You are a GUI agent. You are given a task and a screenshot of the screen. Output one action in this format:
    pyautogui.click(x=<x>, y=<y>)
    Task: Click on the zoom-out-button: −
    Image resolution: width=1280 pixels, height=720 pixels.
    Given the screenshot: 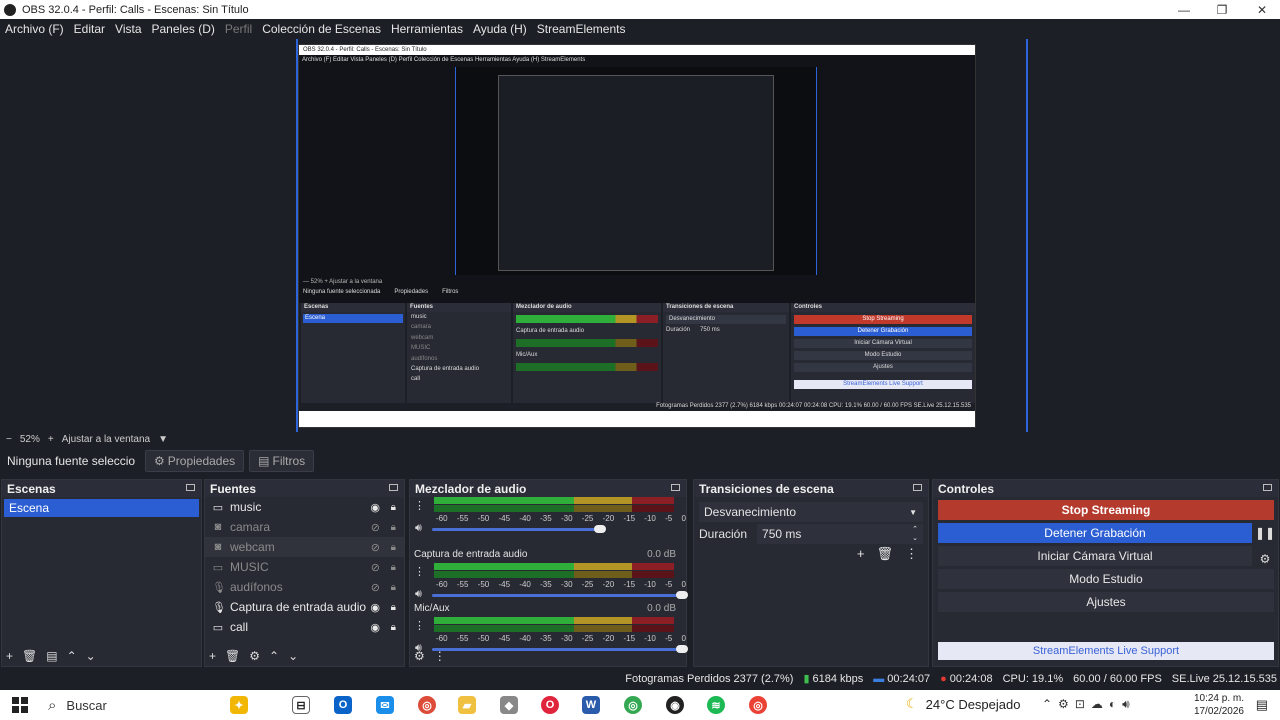 What is the action you would take?
    pyautogui.click(x=9, y=439)
    